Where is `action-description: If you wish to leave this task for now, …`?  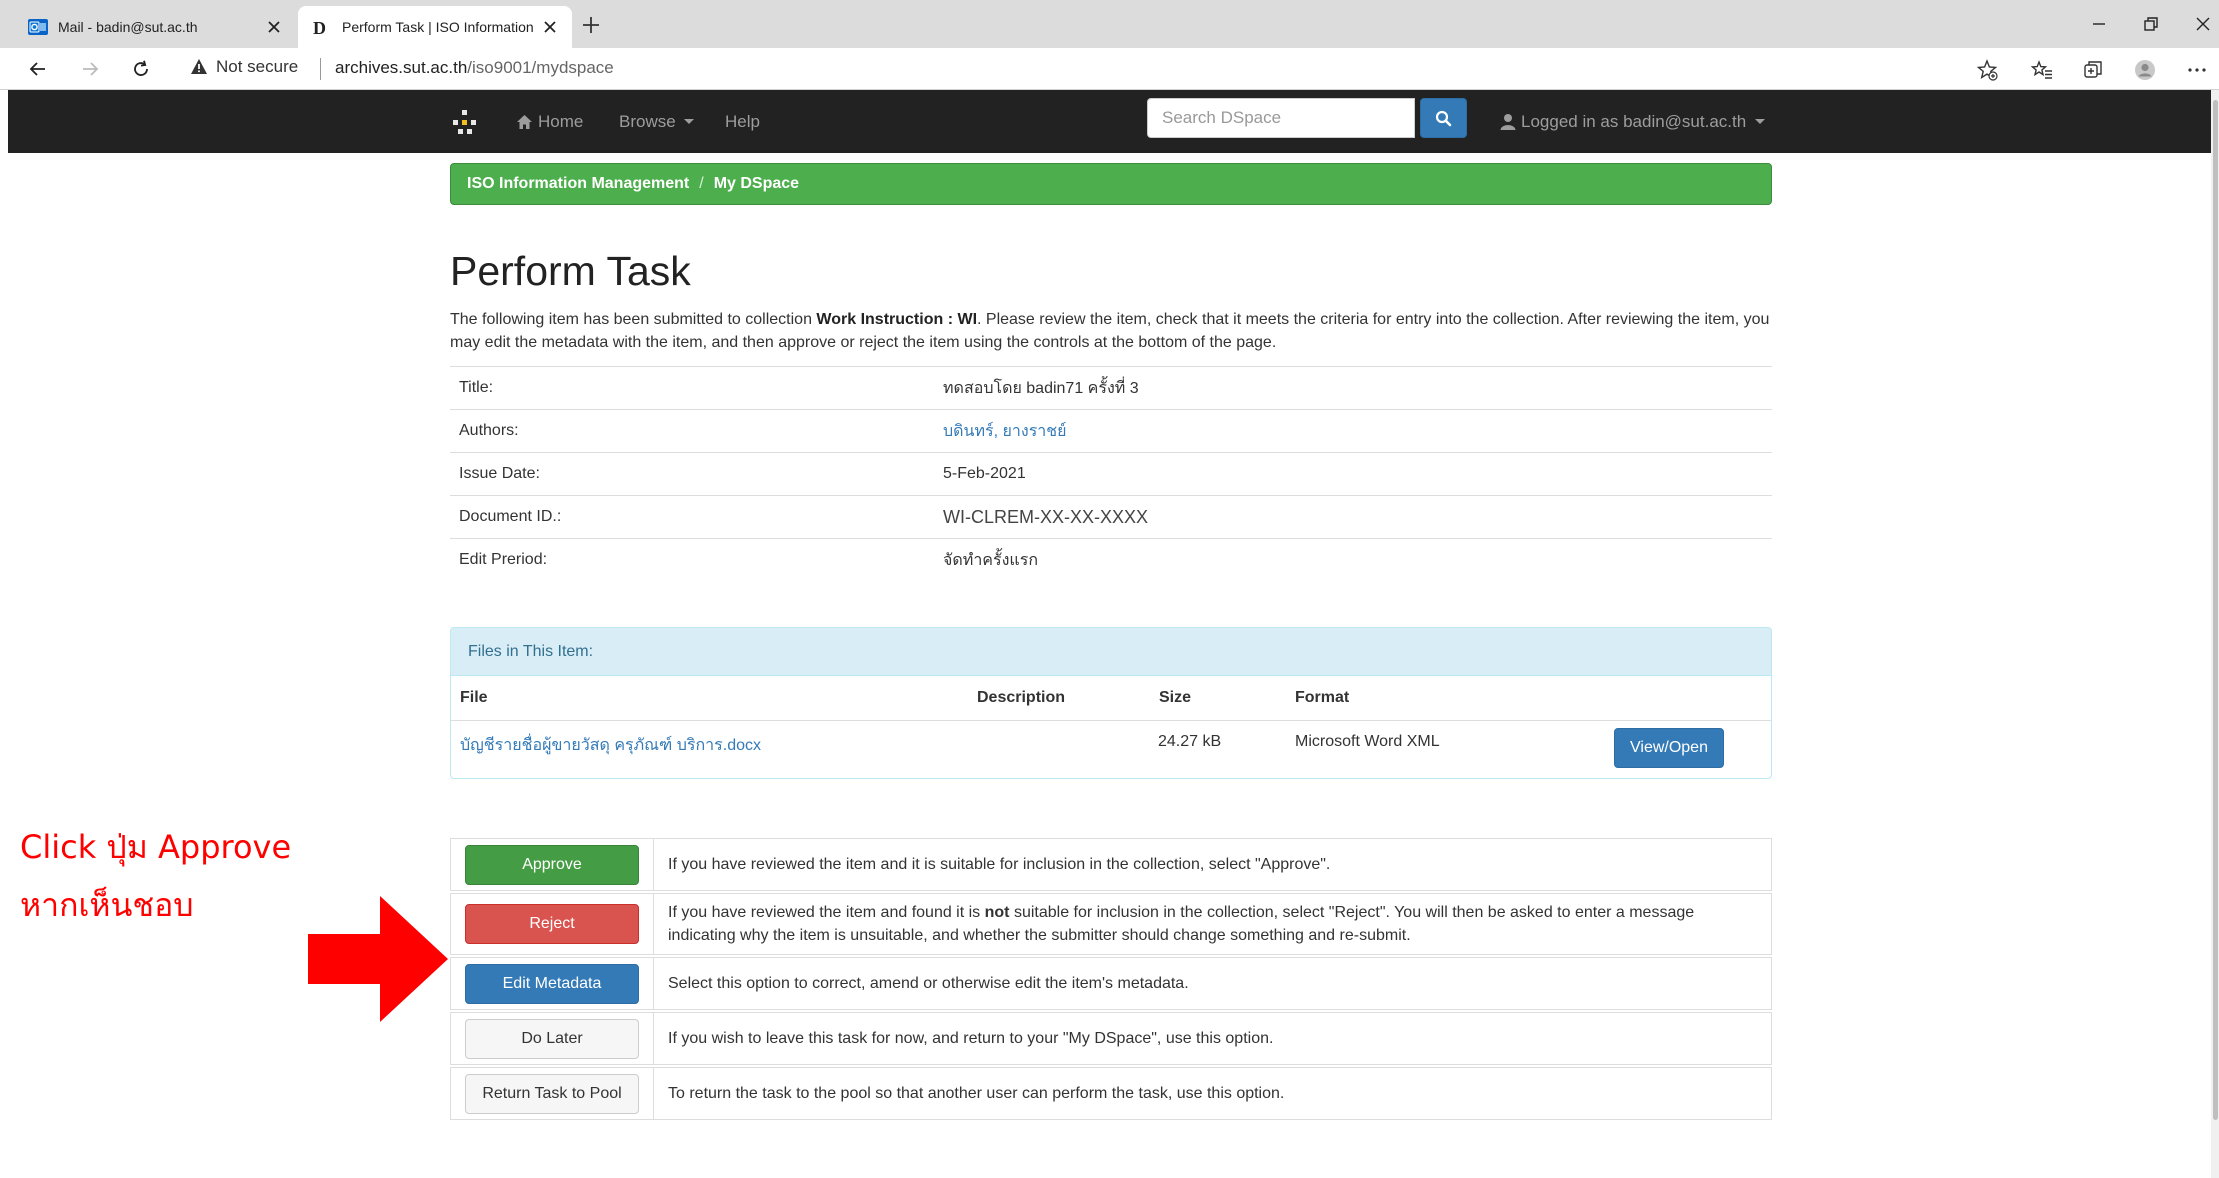 action-description: If you wish to leave this task for now, … is located at coordinates (971, 1038).